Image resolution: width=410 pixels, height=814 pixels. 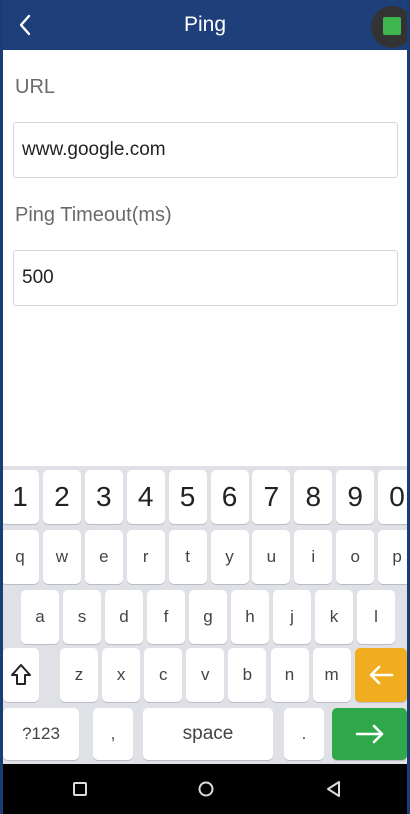 I want to click on space-key: space, so click(x=208, y=734).